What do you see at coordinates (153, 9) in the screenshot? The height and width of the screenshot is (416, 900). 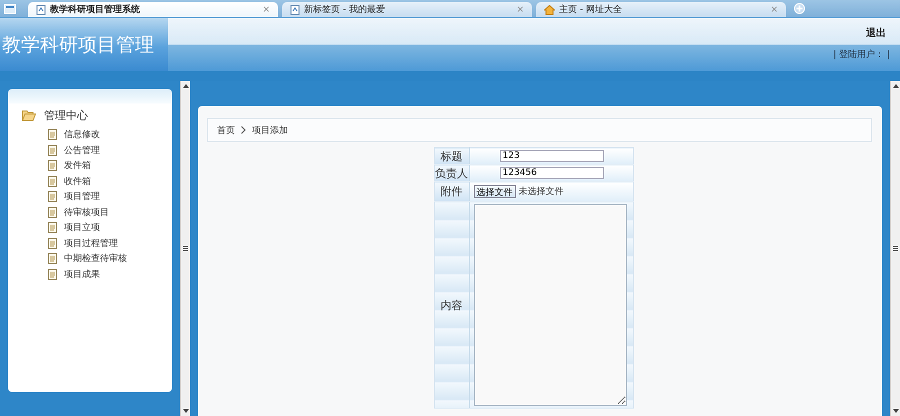 I see `browser-tab: 教学科研项目管理系统 ×` at bounding box center [153, 9].